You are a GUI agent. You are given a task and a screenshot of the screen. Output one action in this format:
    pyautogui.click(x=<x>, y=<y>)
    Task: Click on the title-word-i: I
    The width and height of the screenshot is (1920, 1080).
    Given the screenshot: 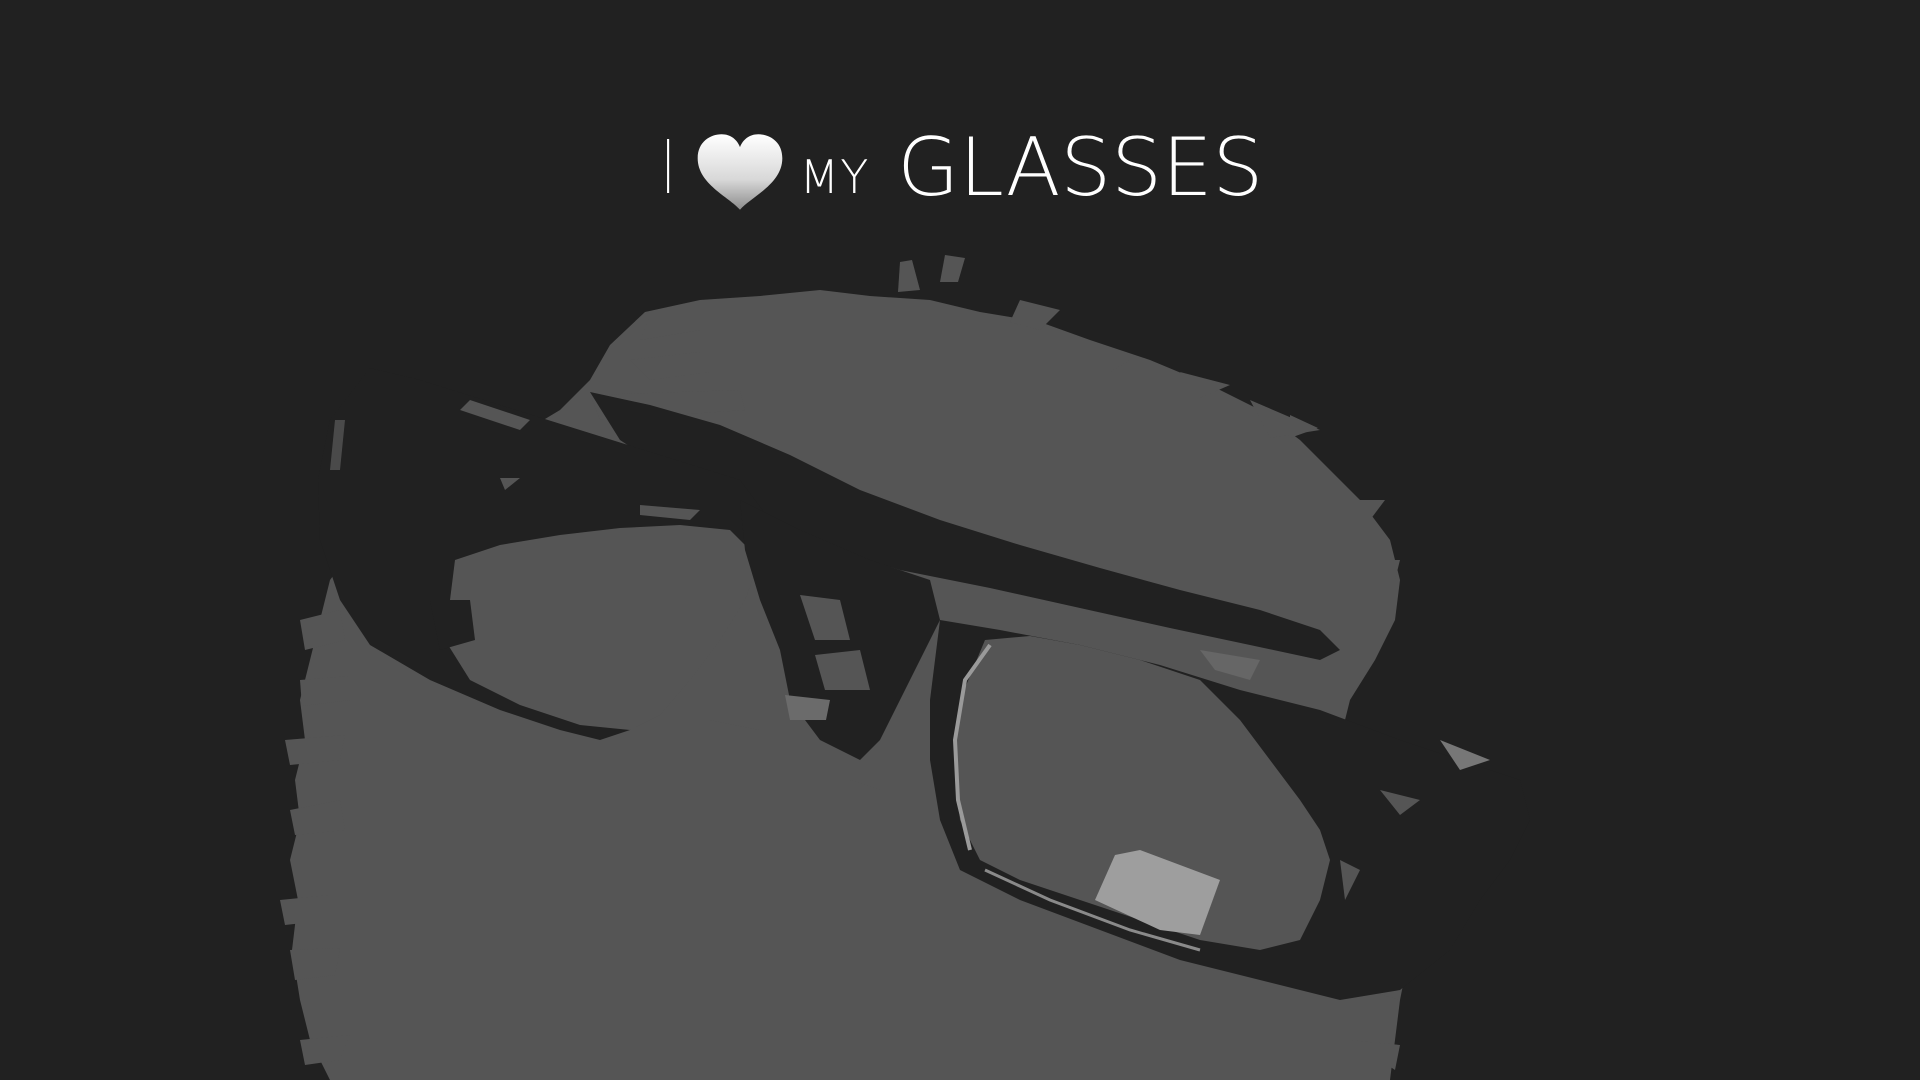 What is the action you would take?
    pyautogui.click(x=668, y=168)
    